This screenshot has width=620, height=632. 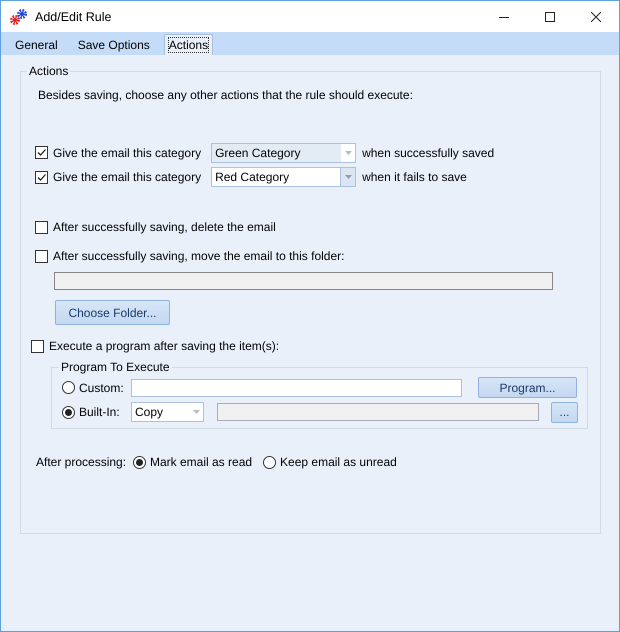 I want to click on radio-label: Keep email as unread, so click(x=338, y=462).